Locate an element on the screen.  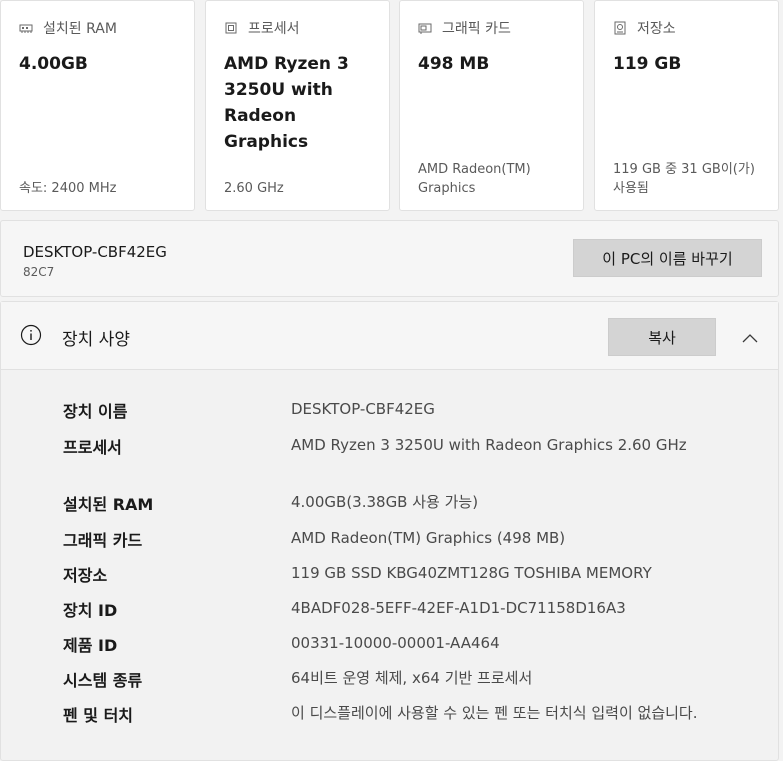
storage-card-foot: 119 GB 중 31 GB이(가) 사용됨 is located at coordinates (684, 179).